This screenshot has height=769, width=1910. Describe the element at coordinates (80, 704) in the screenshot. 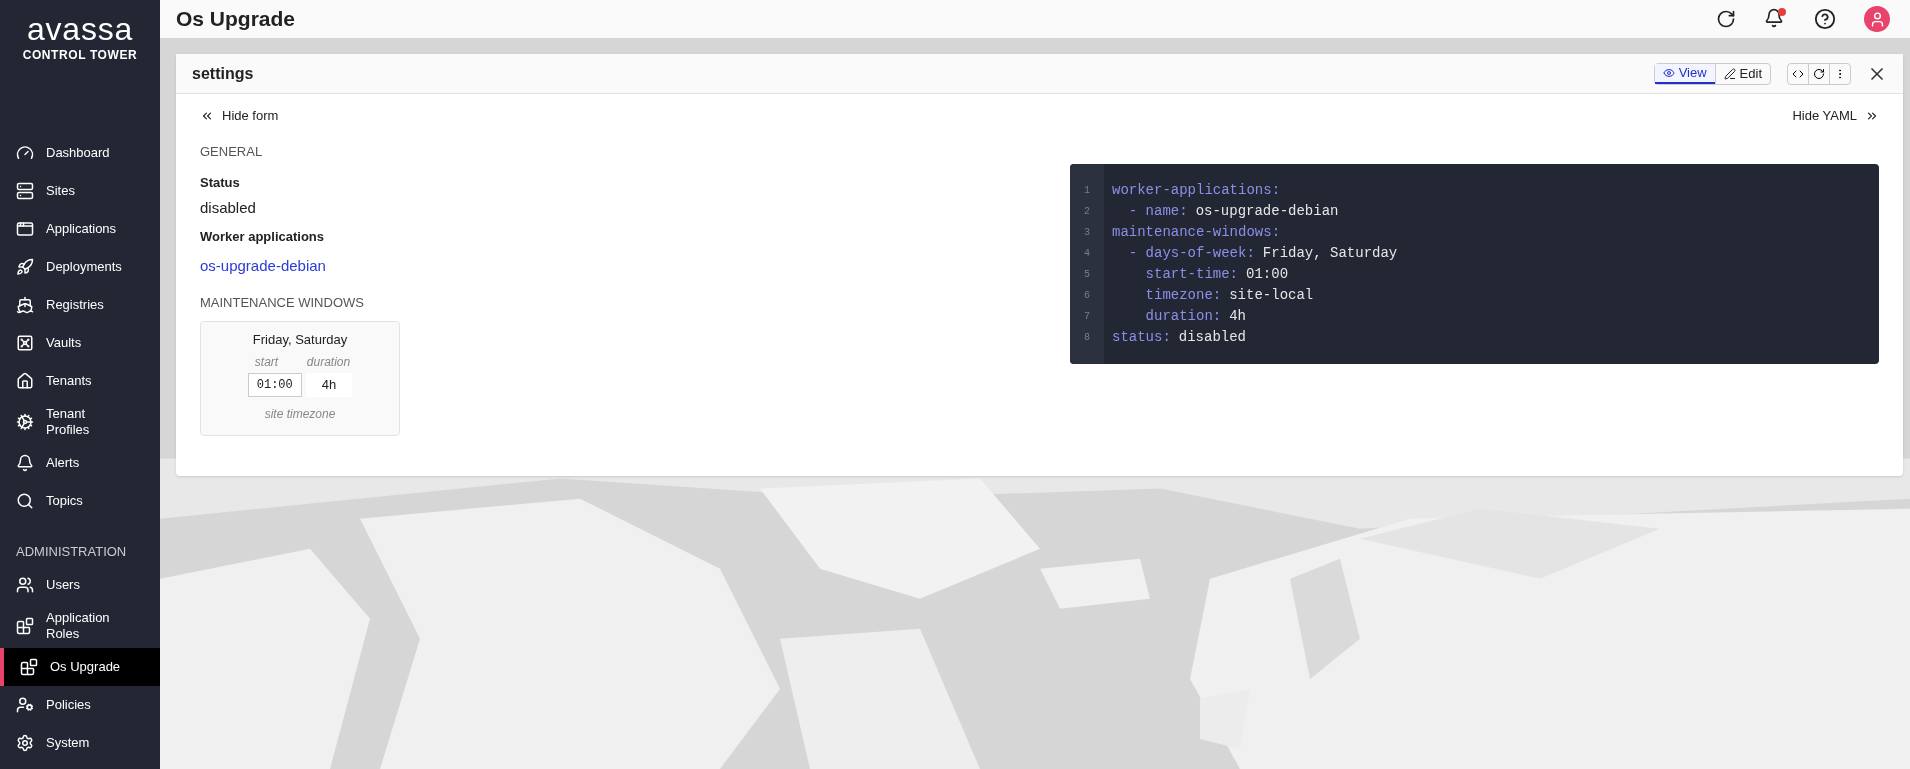

I see `sidebar-item: Policies` at that location.